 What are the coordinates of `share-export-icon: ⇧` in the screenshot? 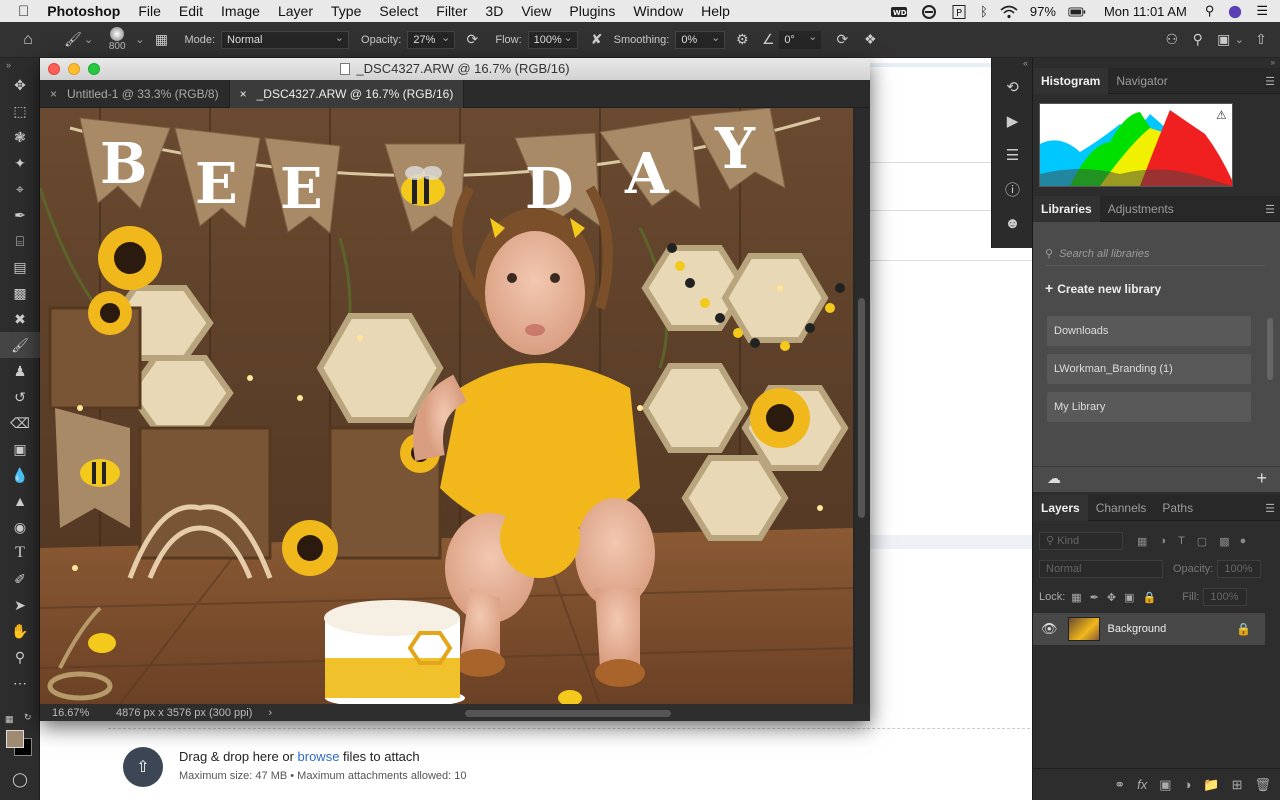 It's located at (1261, 40).